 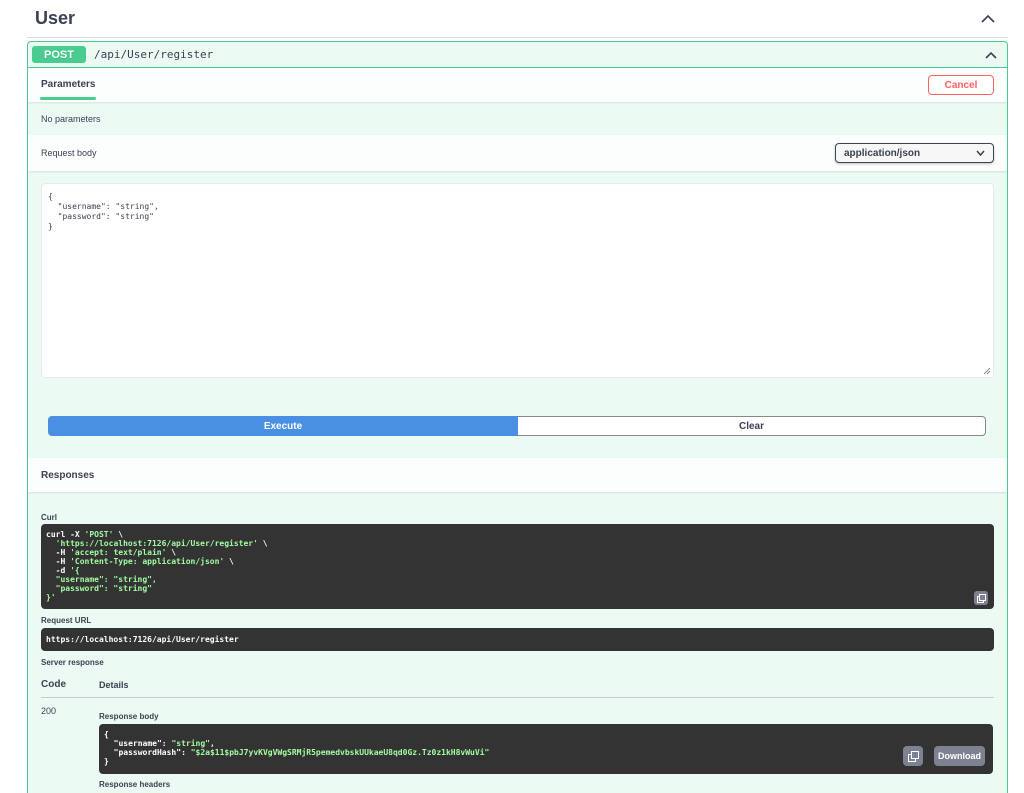 I want to click on tab-parameters: Parameters, so click(x=68, y=85).